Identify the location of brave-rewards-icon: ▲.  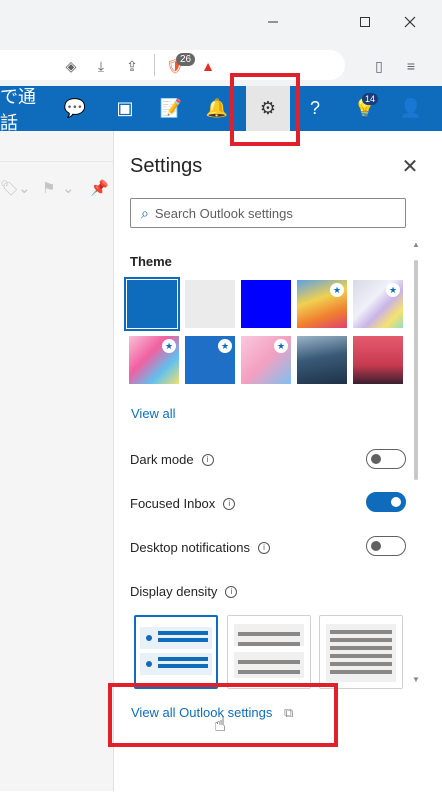
(208, 66).